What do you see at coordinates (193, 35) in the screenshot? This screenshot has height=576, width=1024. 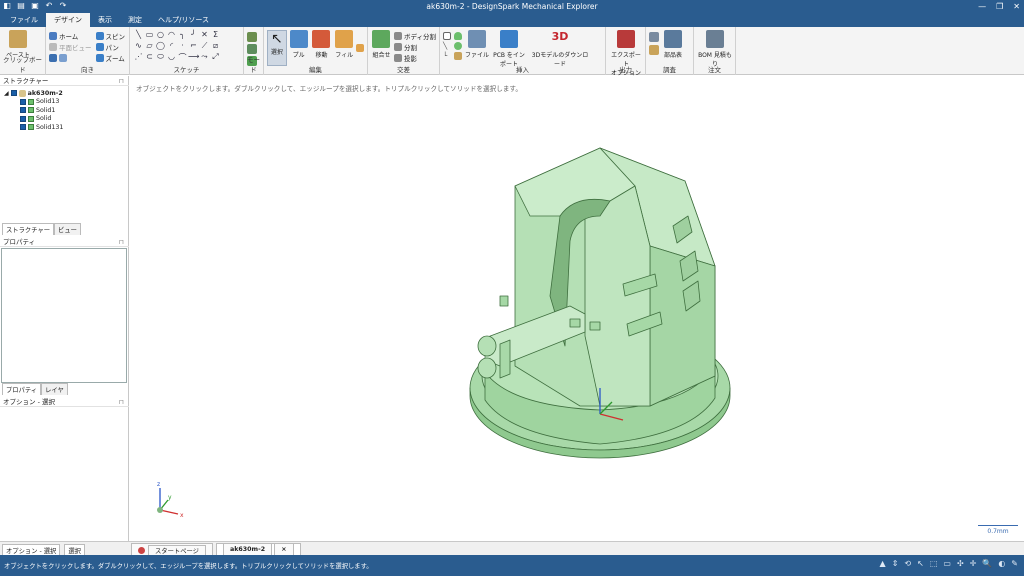 I see `corner-icon: ╯` at bounding box center [193, 35].